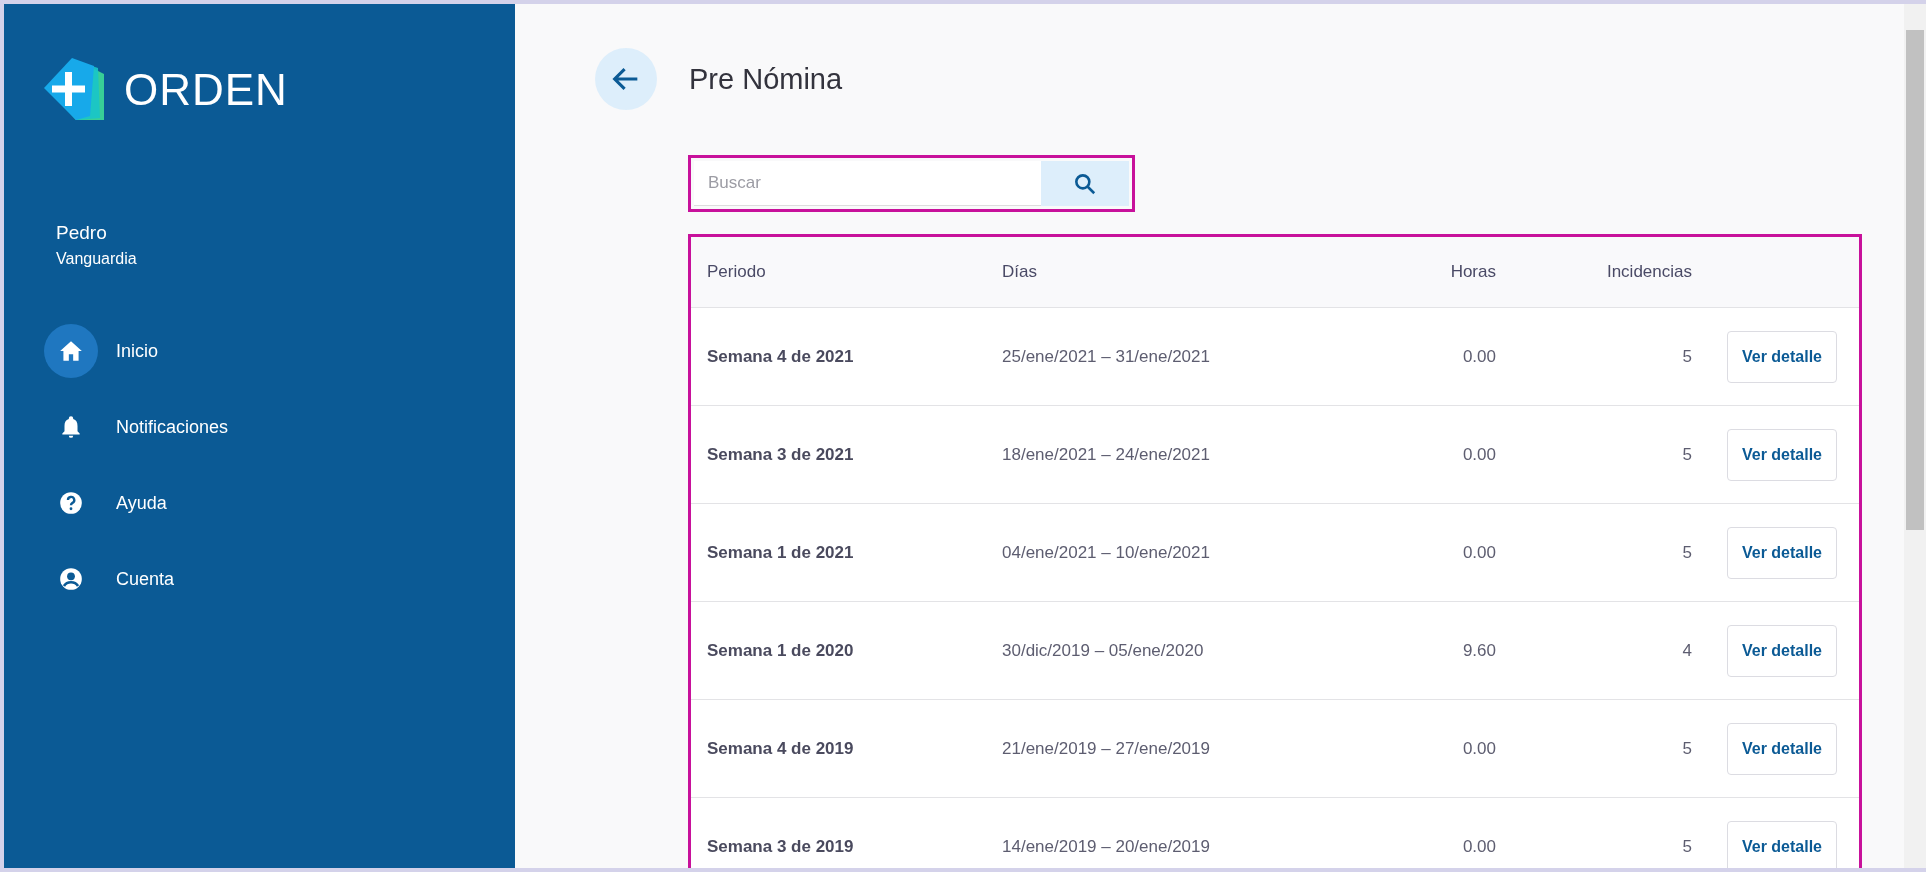 The height and width of the screenshot is (872, 1926). I want to click on nav-item: Cuenta, so click(109, 579).